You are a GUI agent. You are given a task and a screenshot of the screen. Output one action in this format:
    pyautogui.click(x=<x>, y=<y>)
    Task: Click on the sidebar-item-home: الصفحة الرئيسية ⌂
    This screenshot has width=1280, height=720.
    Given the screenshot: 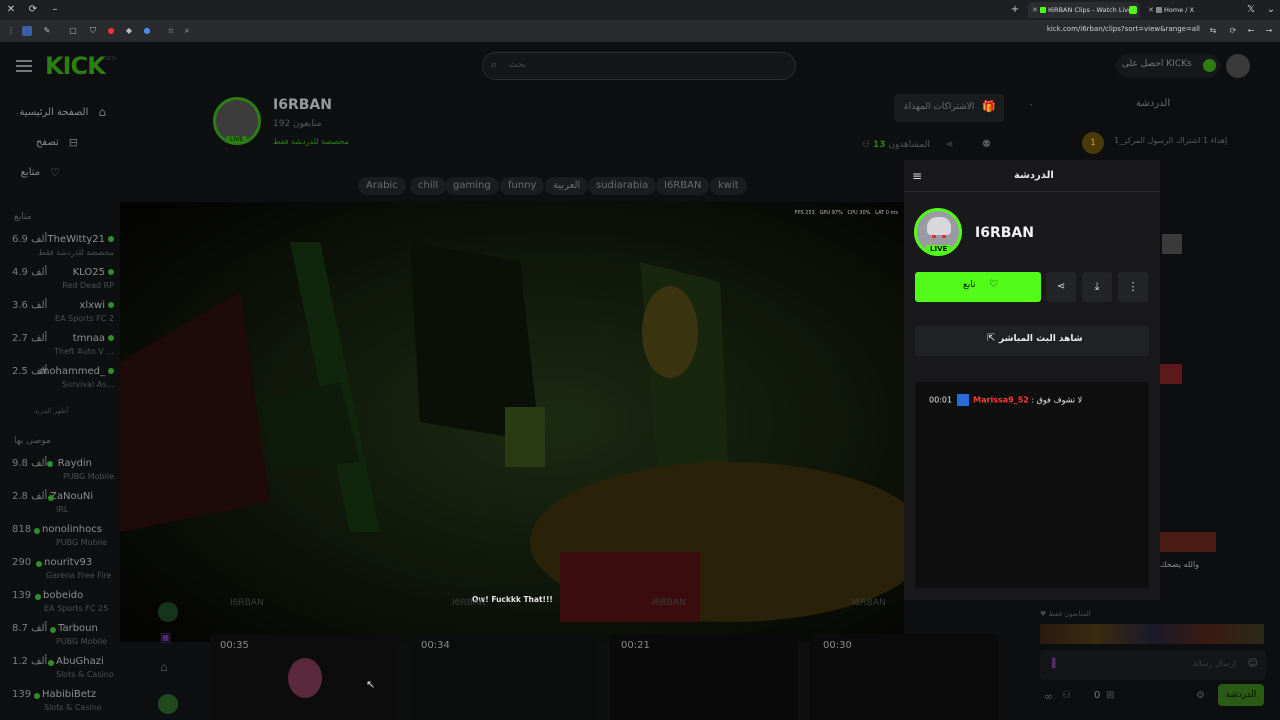 What is the action you would take?
    pyautogui.click(x=60, y=112)
    